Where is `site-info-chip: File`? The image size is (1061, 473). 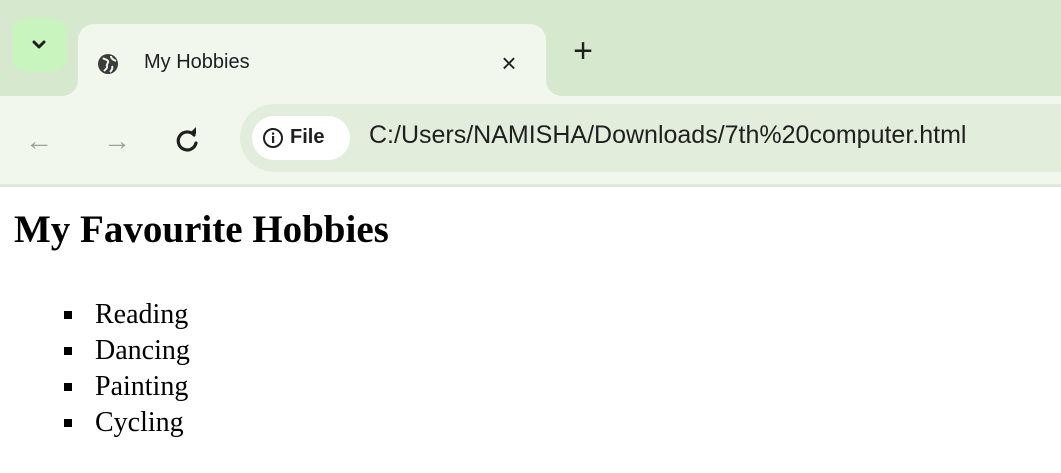 site-info-chip: File is located at coordinates (301, 138).